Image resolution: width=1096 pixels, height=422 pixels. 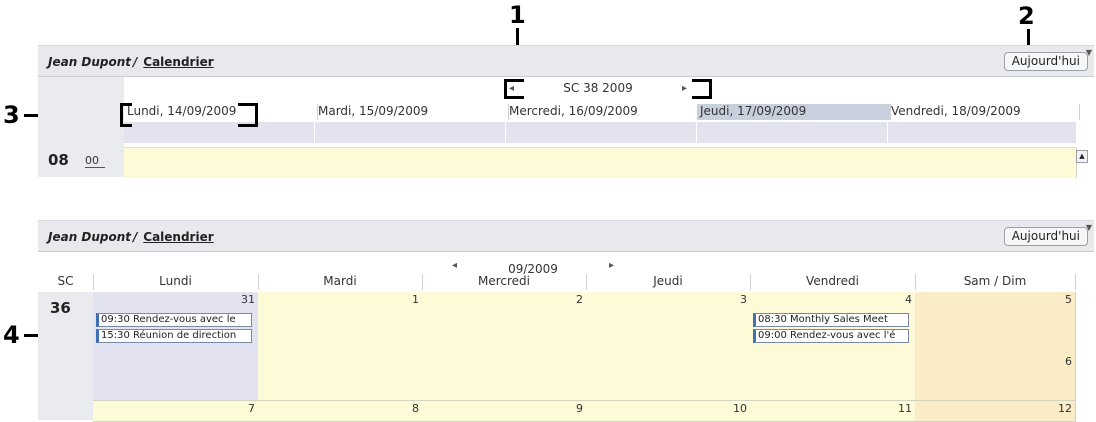 I want to click on column-header-tuesday: Mardi, so click(x=340, y=282).